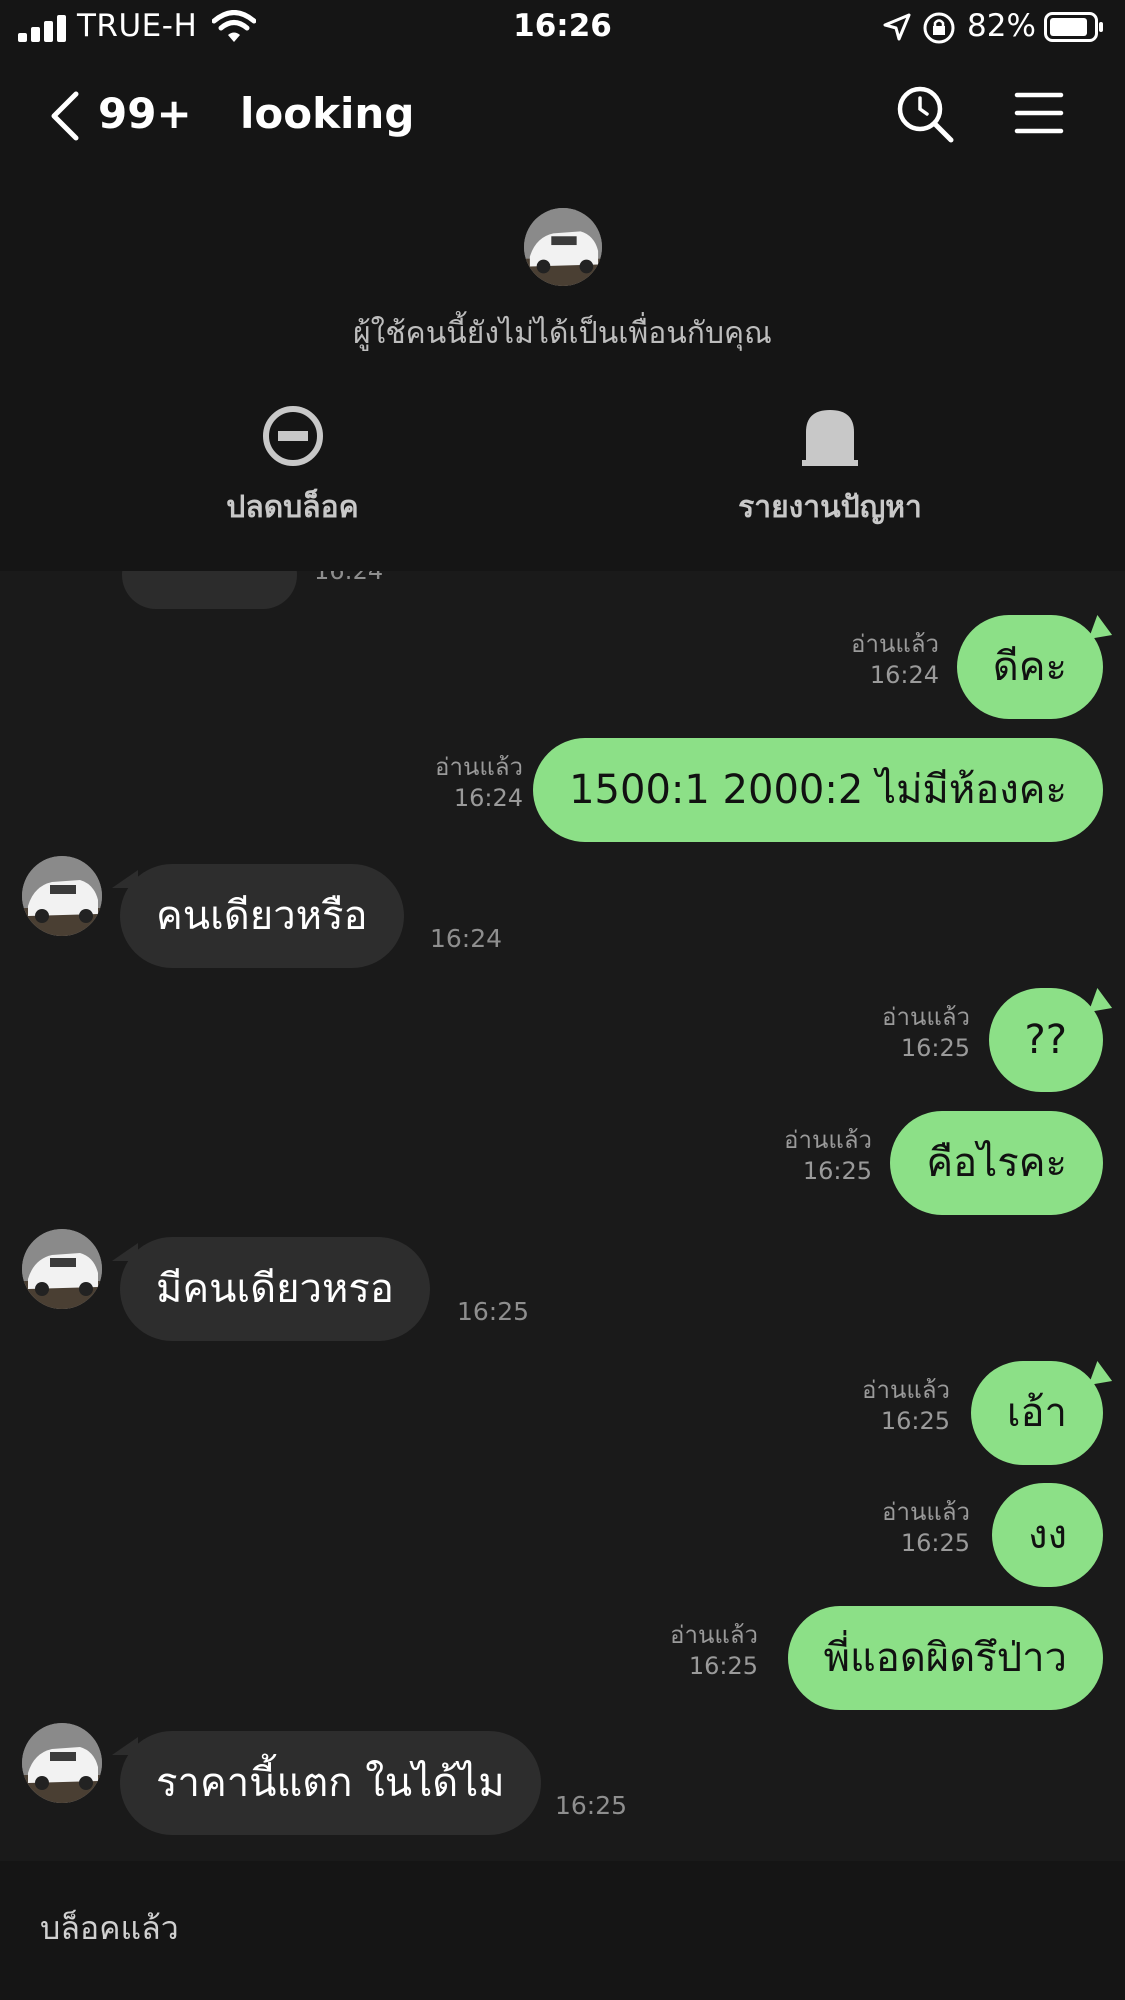  What do you see at coordinates (292, 507) in the screenshot?
I see `unblock-label: ปลดบล็อค` at bounding box center [292, 507].